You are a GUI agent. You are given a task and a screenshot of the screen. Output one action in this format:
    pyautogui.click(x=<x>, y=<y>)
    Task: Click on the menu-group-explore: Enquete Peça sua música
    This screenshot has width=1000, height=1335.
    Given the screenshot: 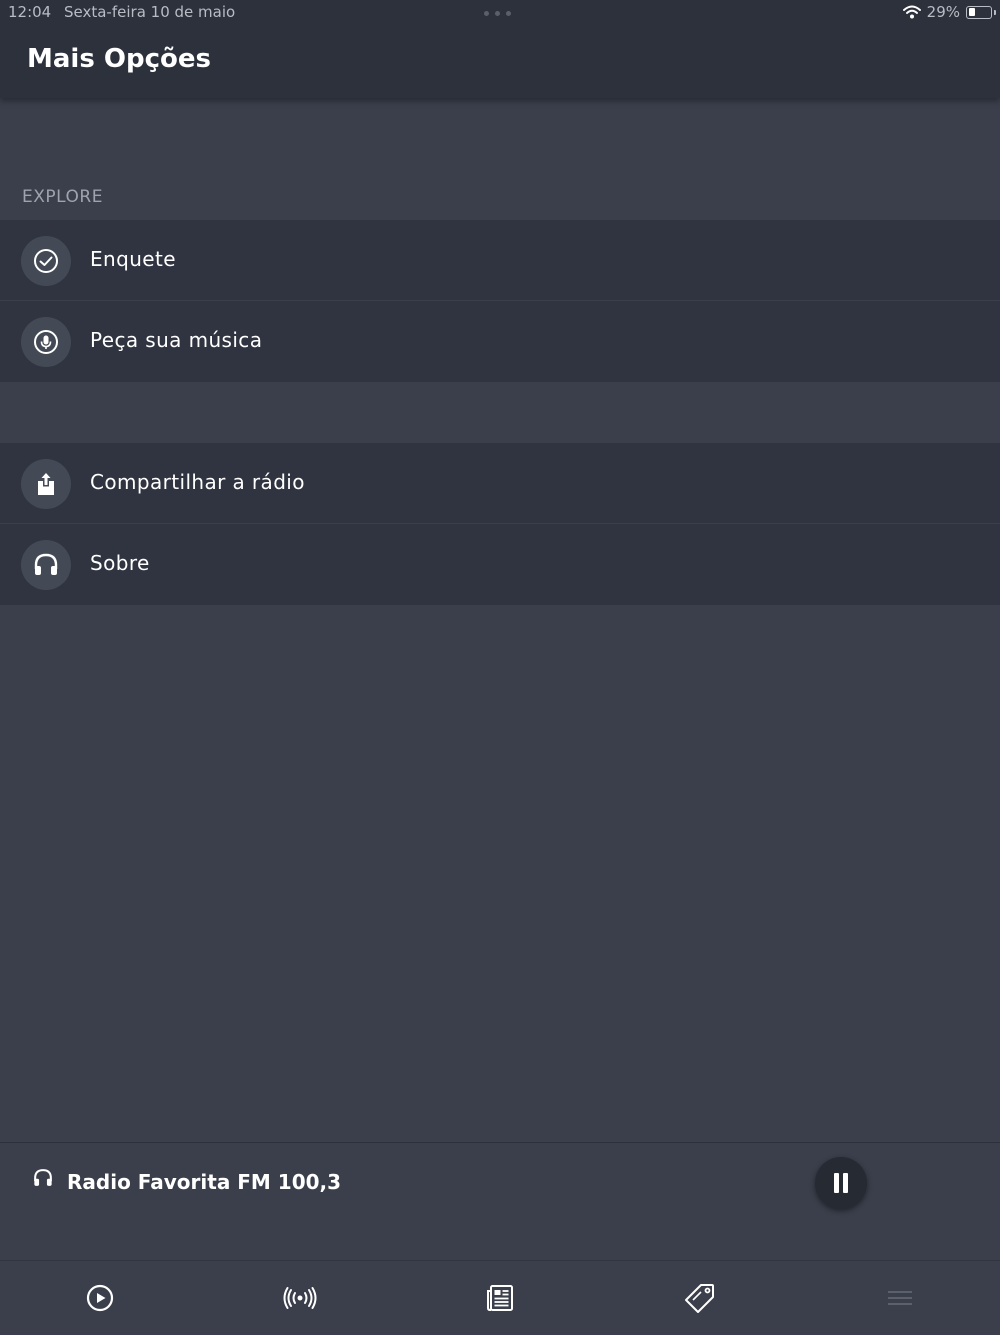 What is the action you would take?
    pyautogui.click(x=500, y=301)
    